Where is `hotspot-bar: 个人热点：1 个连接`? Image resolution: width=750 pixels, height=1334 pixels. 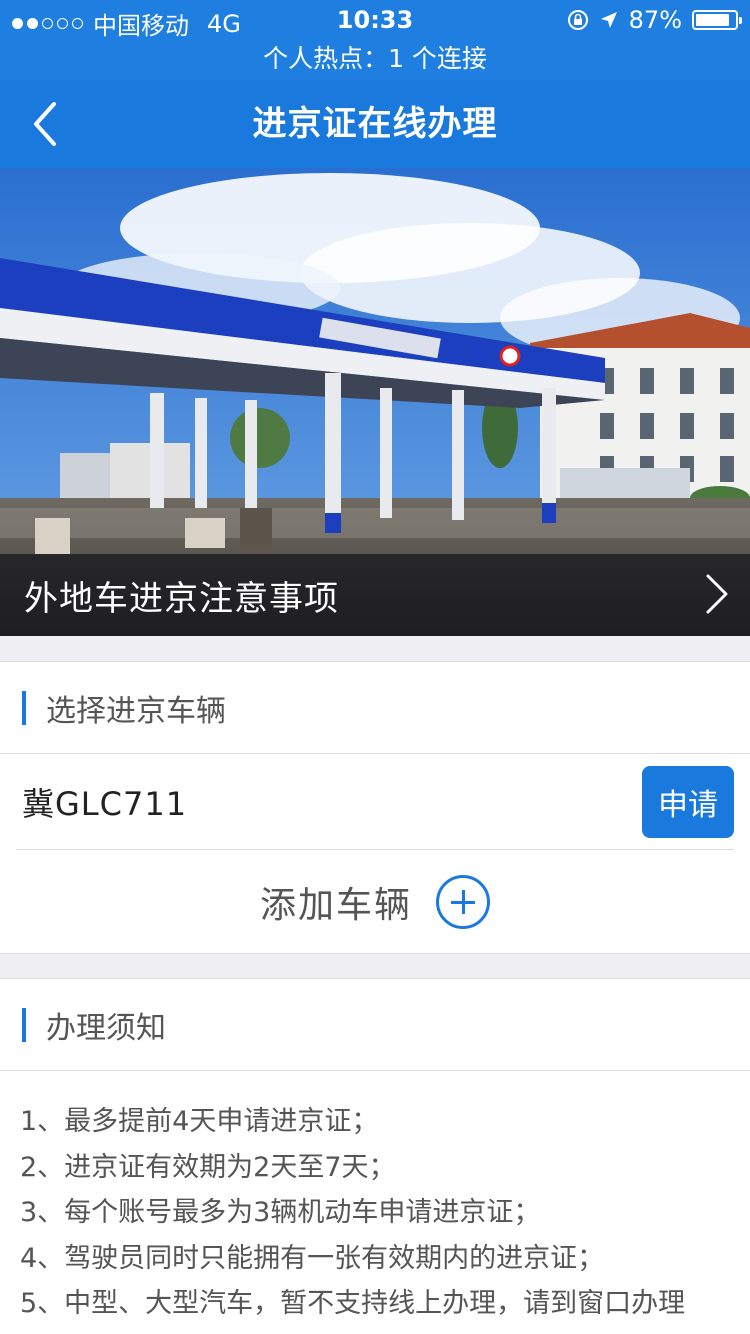
hotspot-bar: 个人热点：1 个连接 is located at coordinates (375, 60).